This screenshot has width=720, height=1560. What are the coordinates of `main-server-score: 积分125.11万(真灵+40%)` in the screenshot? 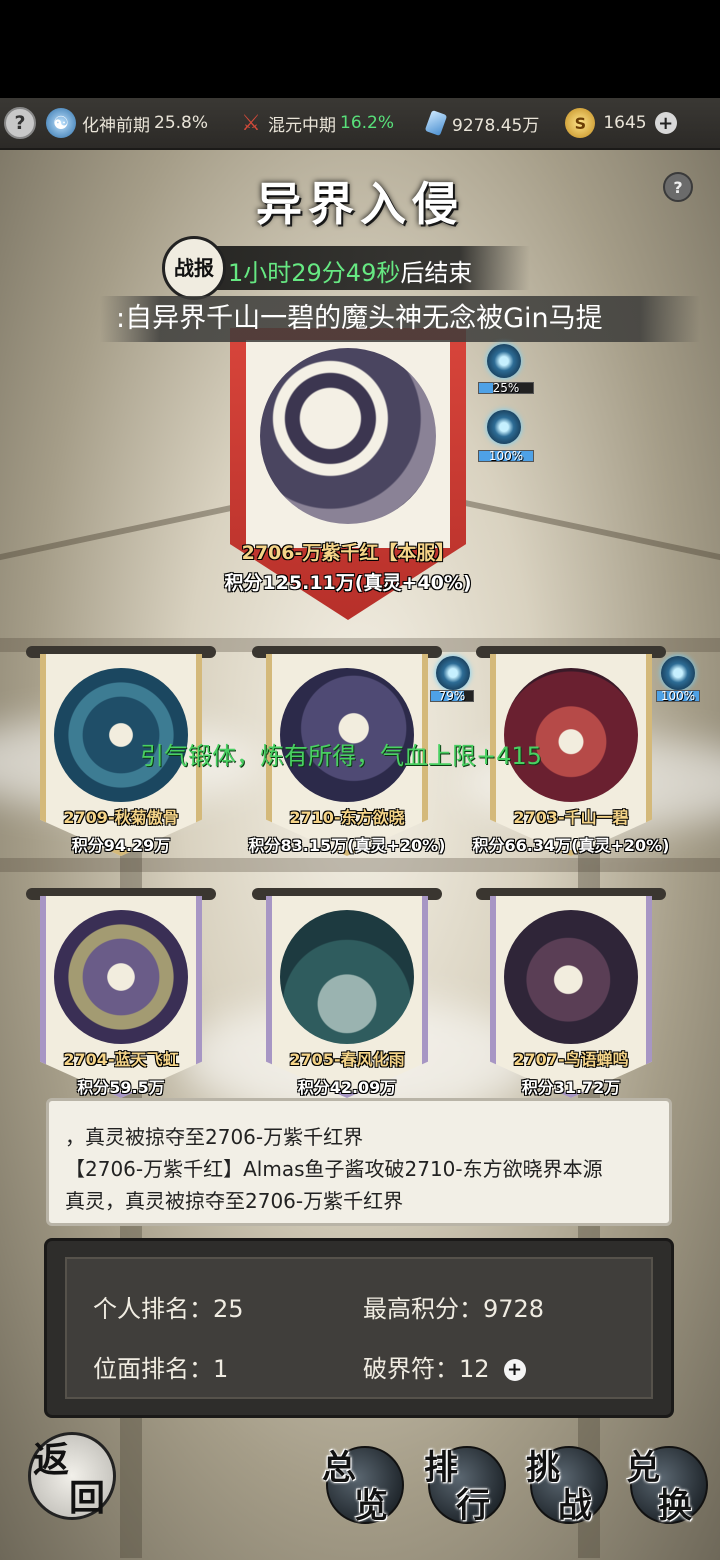 It's located at (348, 583).